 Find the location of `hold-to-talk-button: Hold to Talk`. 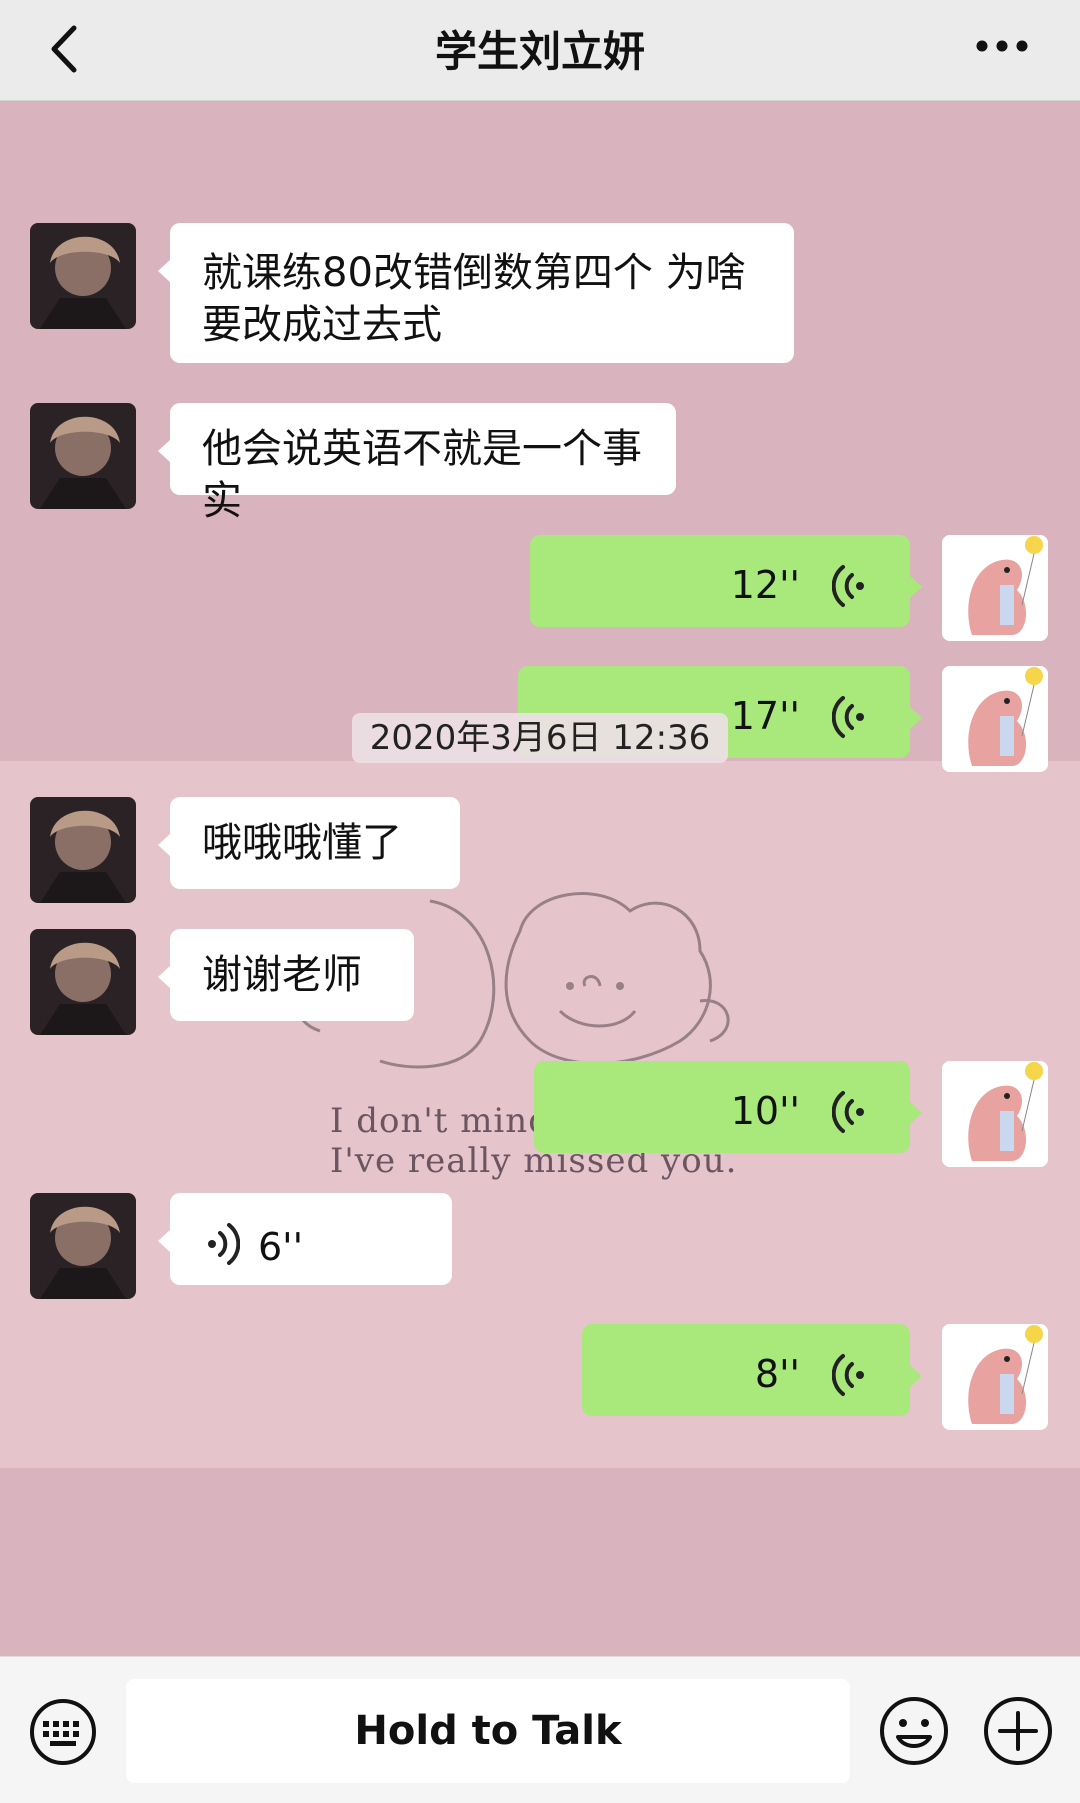

hold-to-talk-button: Hold to Talk is located at coordinates (488, 1731).